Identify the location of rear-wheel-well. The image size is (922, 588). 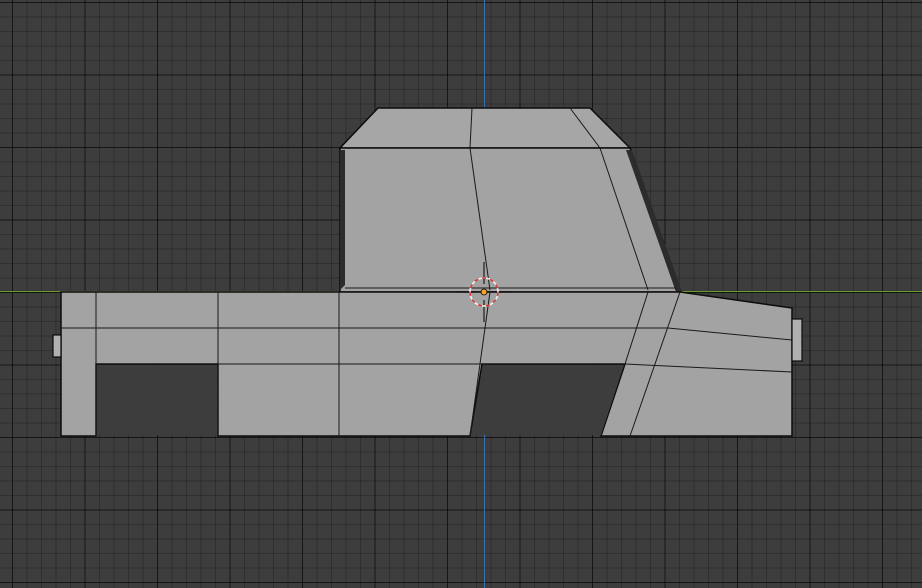
(157, 400).